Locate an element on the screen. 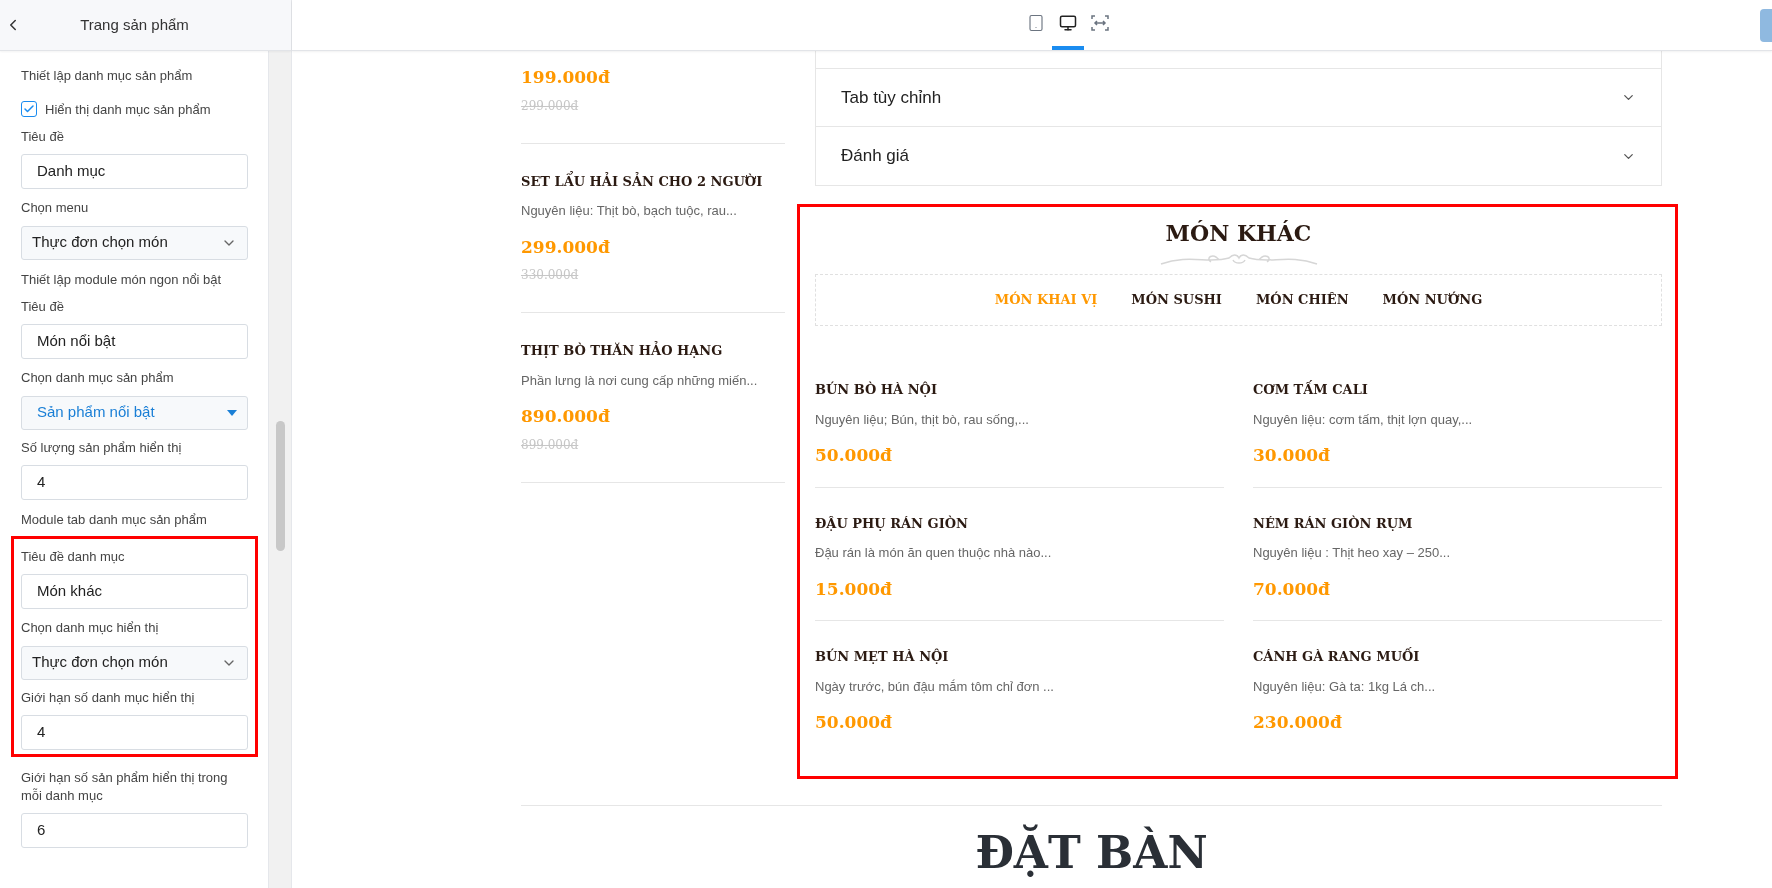  section-label: Module tab danh mục sản phẩm is located at coordinates (114, 519).